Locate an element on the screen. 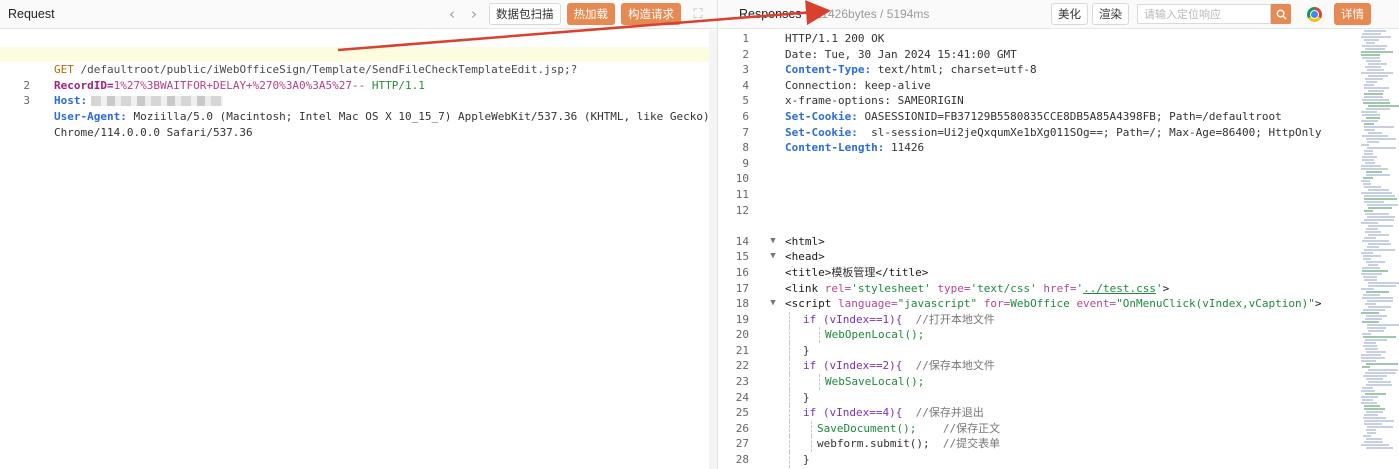  detail-button: 详情 is located at coordinates (1352, 14).